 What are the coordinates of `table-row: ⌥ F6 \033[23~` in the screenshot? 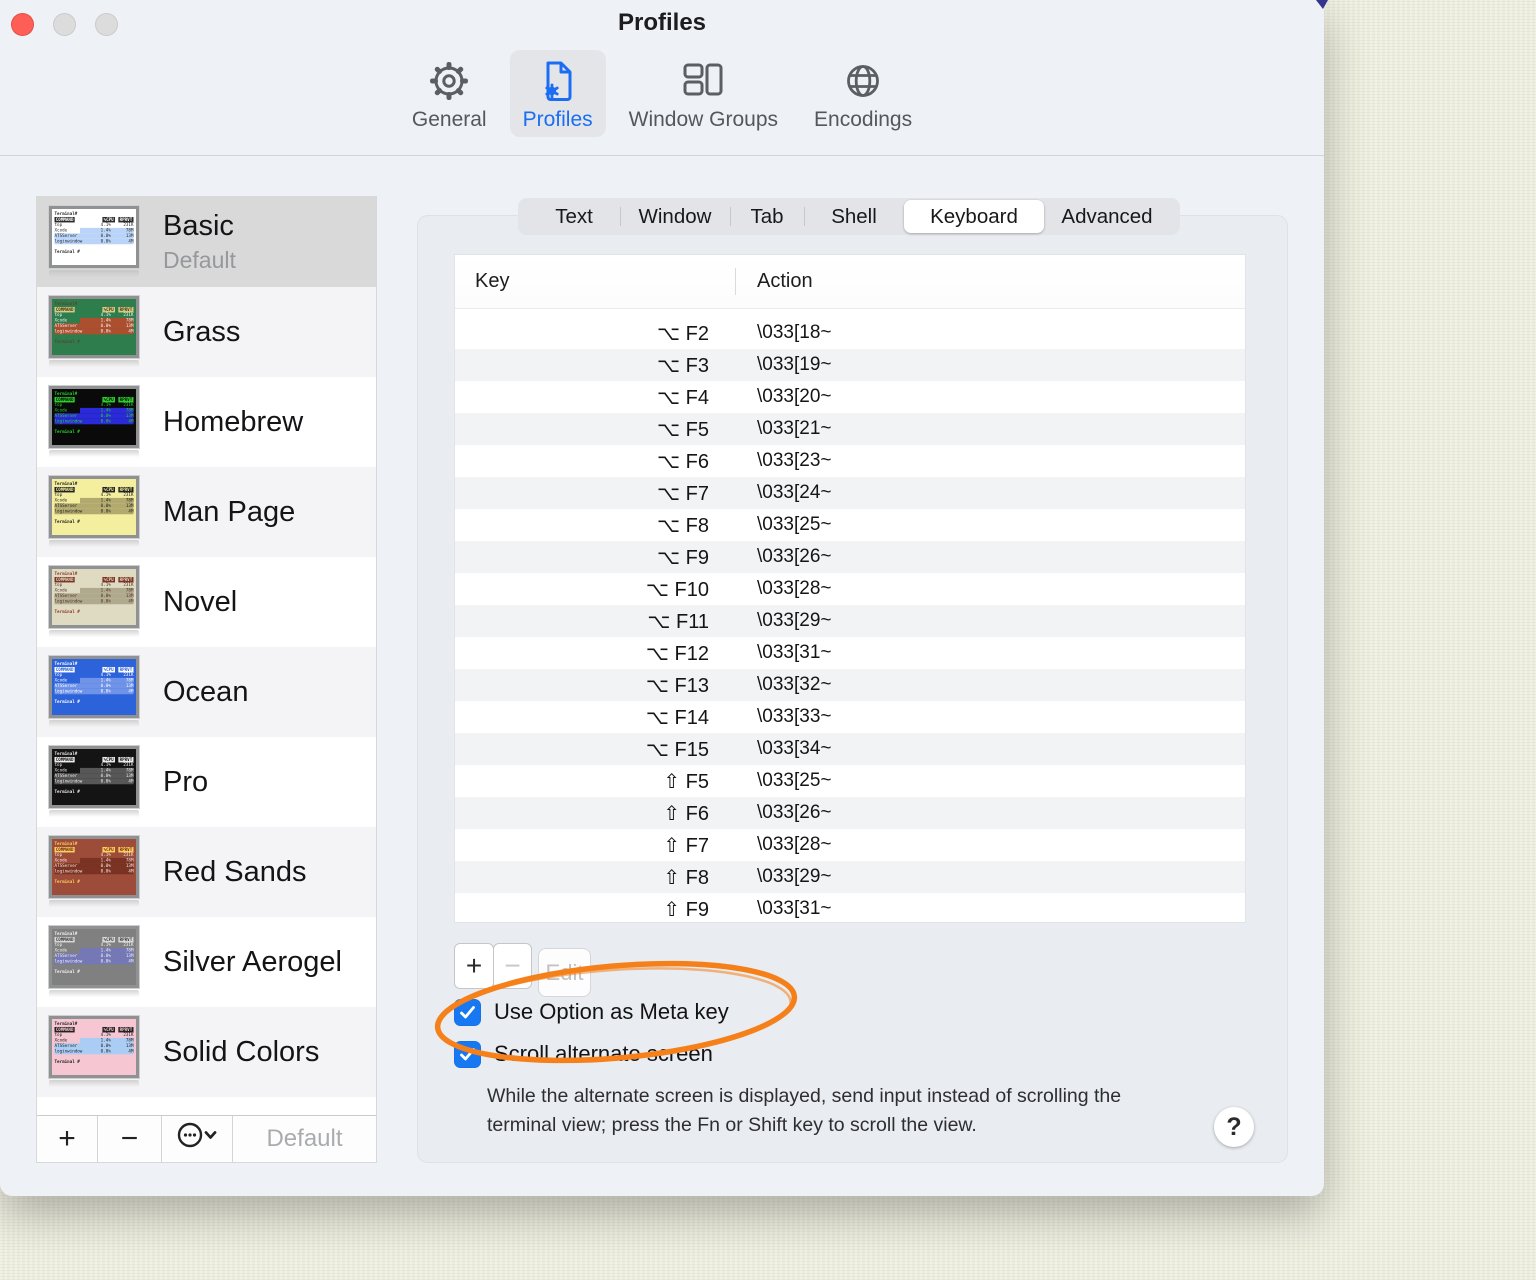 It's located at (850, 461).